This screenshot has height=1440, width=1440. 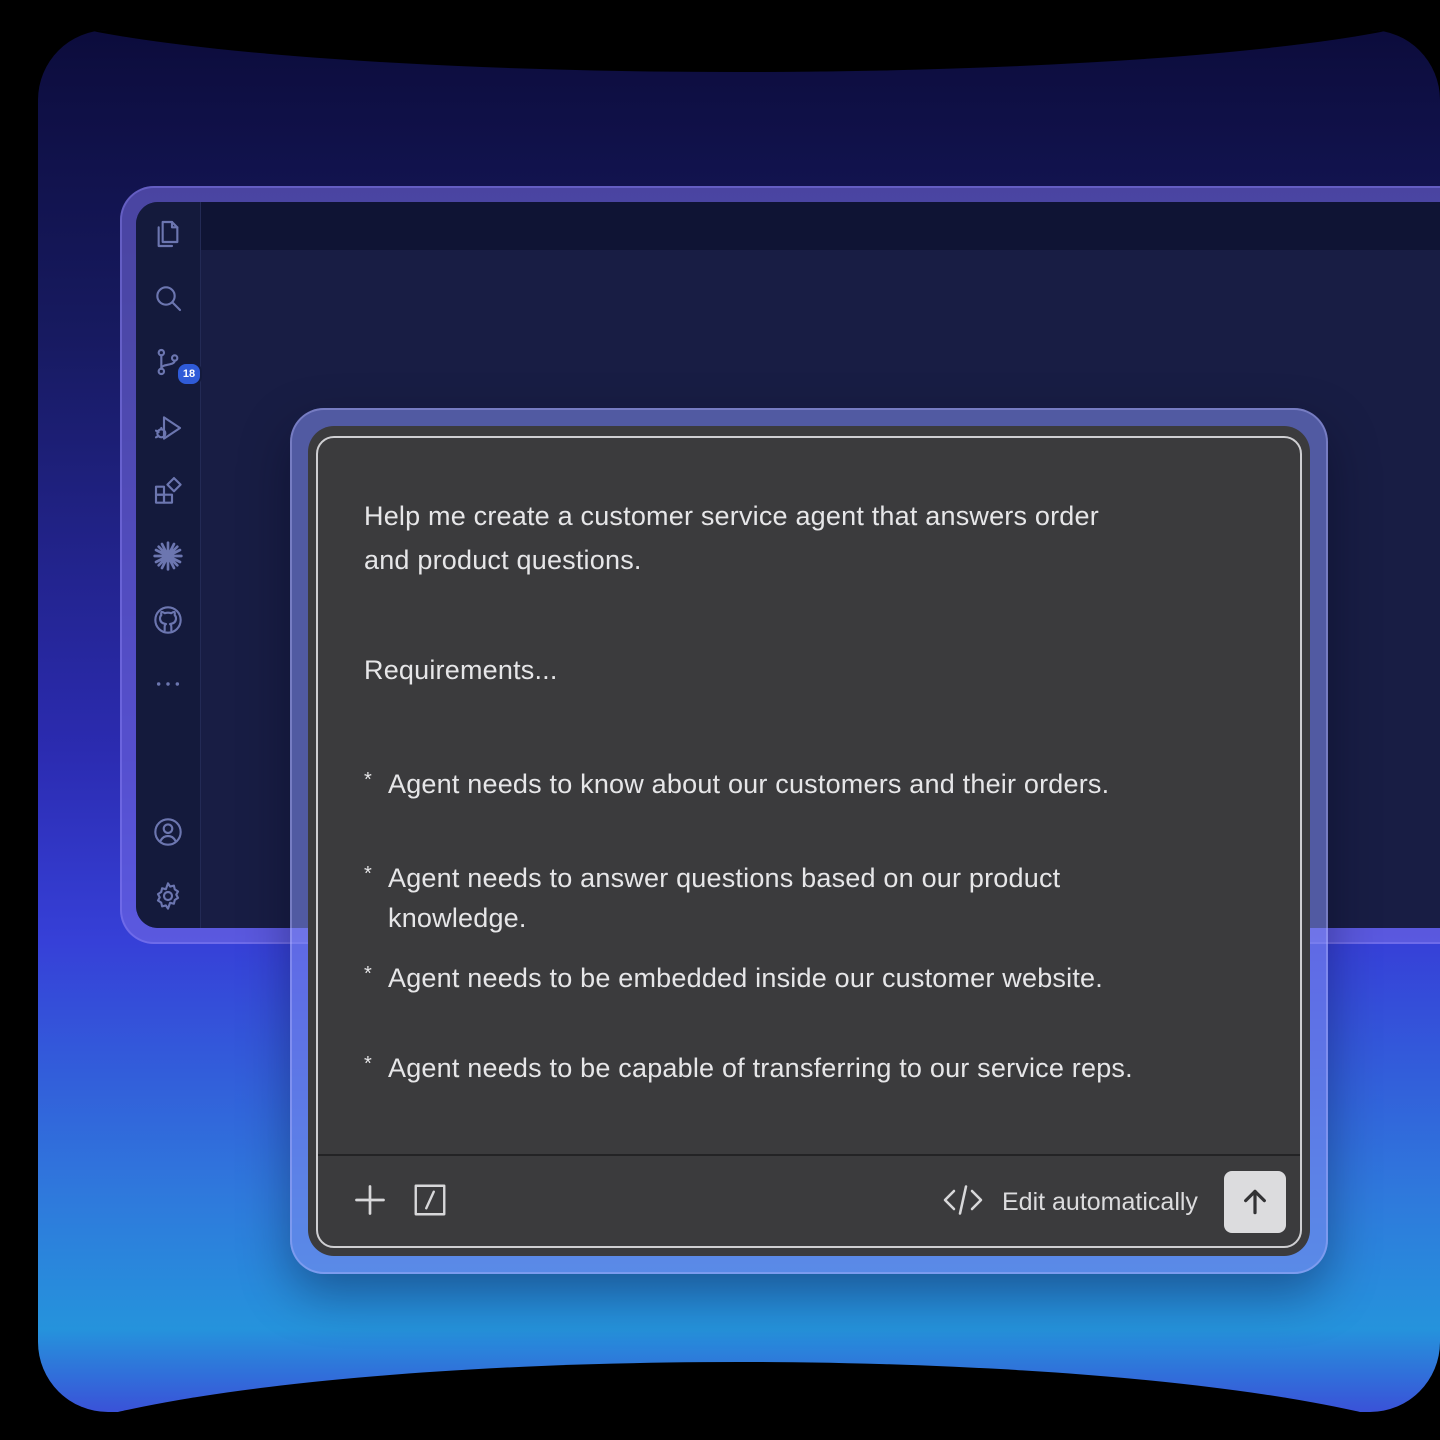 What do you see at coordinates (189, 374) in the screenshot?
I see `source-control-badge: 18` at bounding box center [189, 374].